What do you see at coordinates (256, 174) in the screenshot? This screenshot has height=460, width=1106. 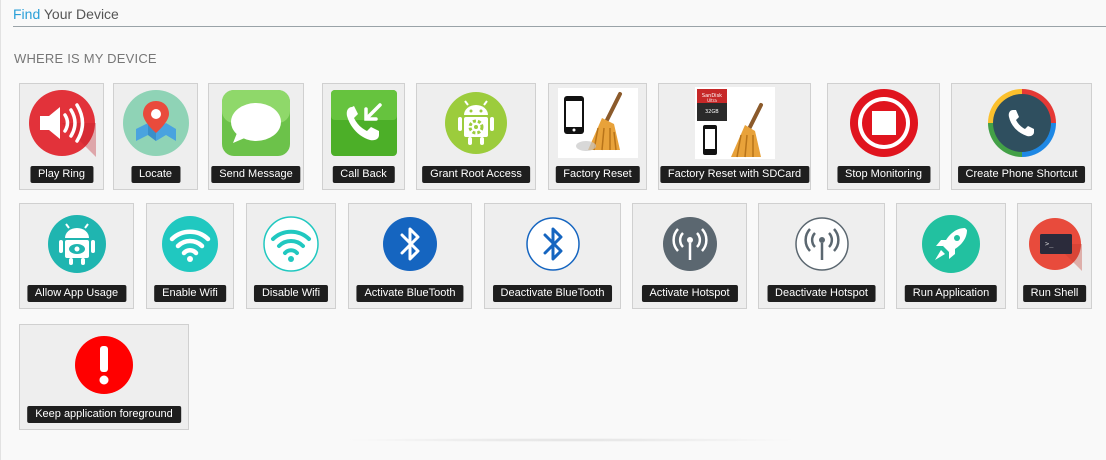 I see `send-message-label: Send Message` at bounding box center [256, 174].